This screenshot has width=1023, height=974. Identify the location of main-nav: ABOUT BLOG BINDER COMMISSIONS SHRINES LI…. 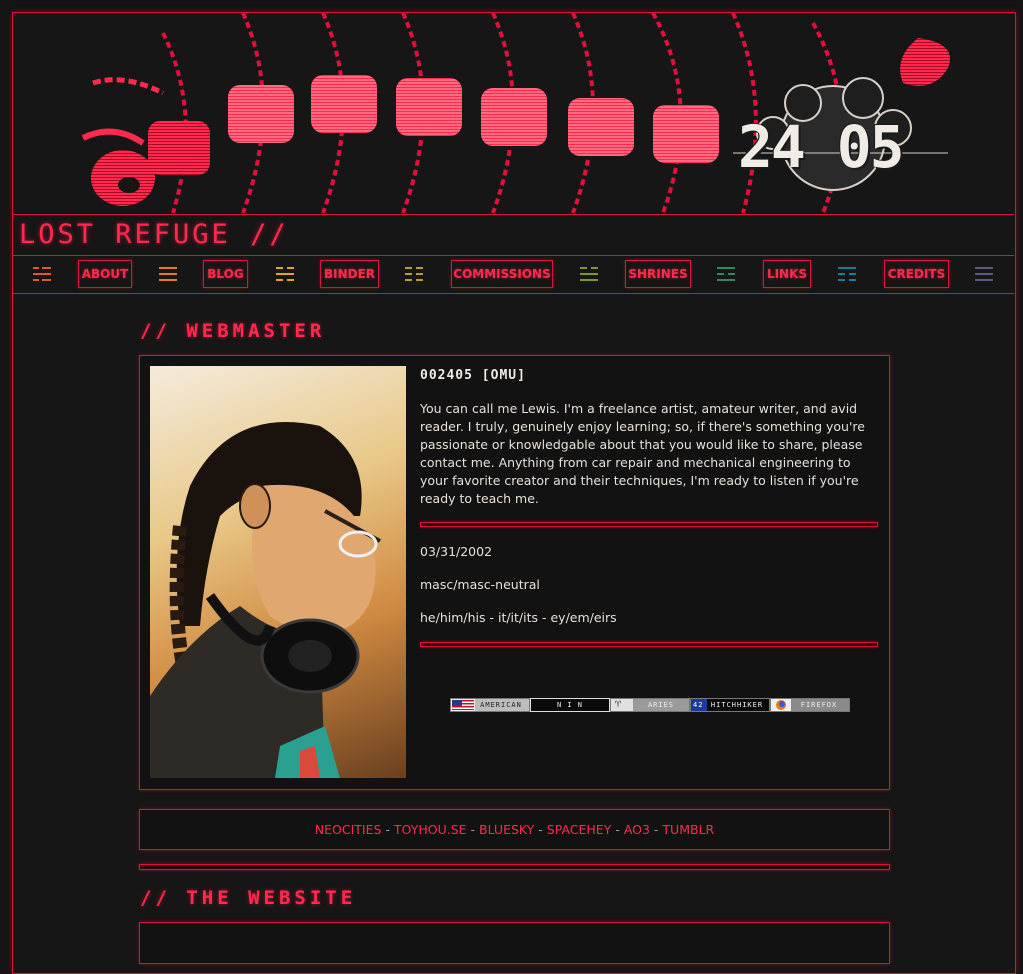
(513, 274).